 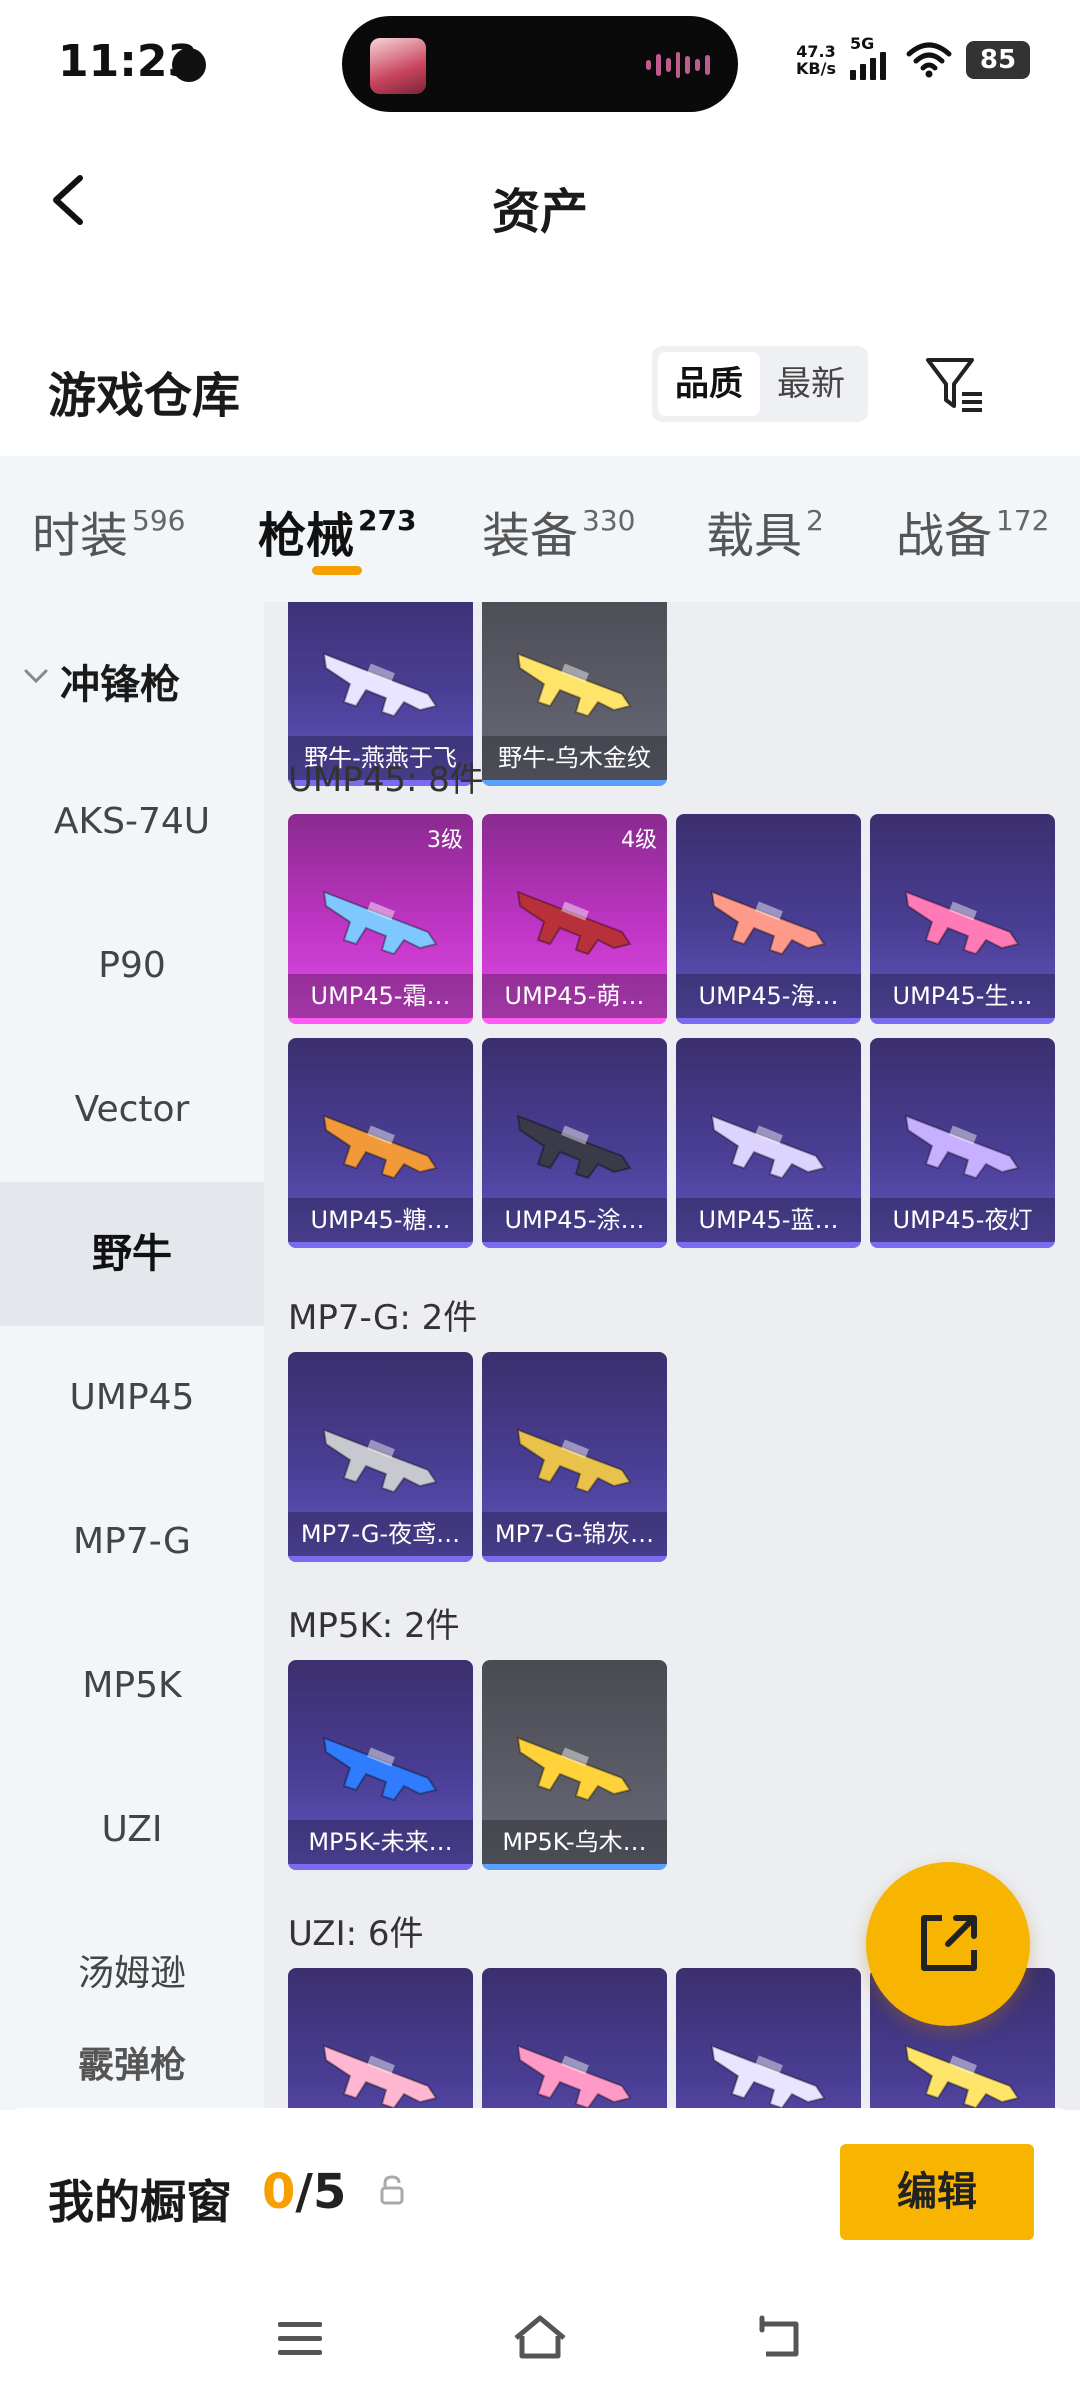 What do you see at coordinates (36, 676) in the screenshot?
I see `chevron-down-icon` at bounding box center [36, 676].